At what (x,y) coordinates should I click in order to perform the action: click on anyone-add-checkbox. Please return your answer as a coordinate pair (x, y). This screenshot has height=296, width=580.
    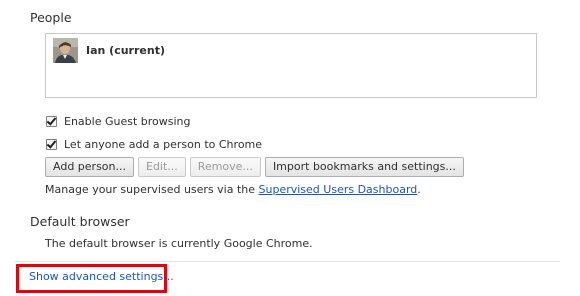
    Looking at the image, I should click on (51, 144).